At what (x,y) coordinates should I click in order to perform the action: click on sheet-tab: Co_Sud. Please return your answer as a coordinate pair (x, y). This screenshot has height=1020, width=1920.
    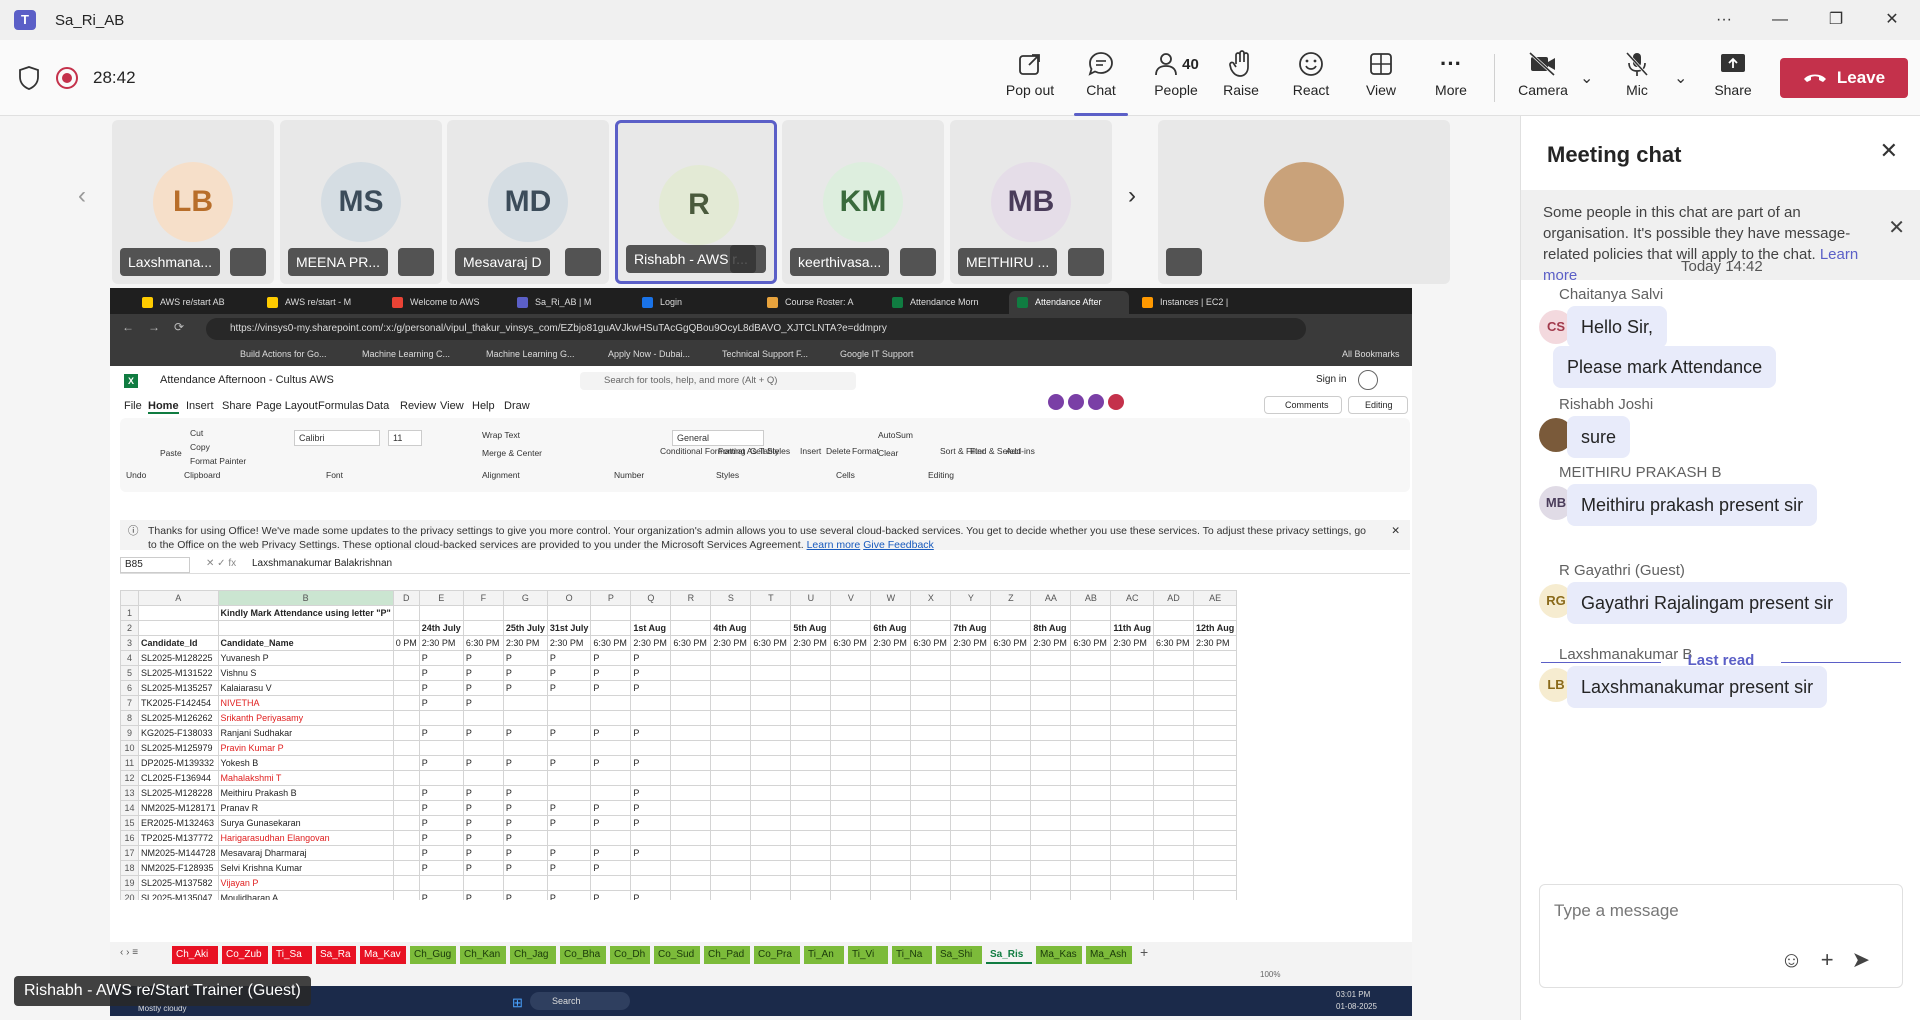
    Looking at the image, I should click on (677, 955).